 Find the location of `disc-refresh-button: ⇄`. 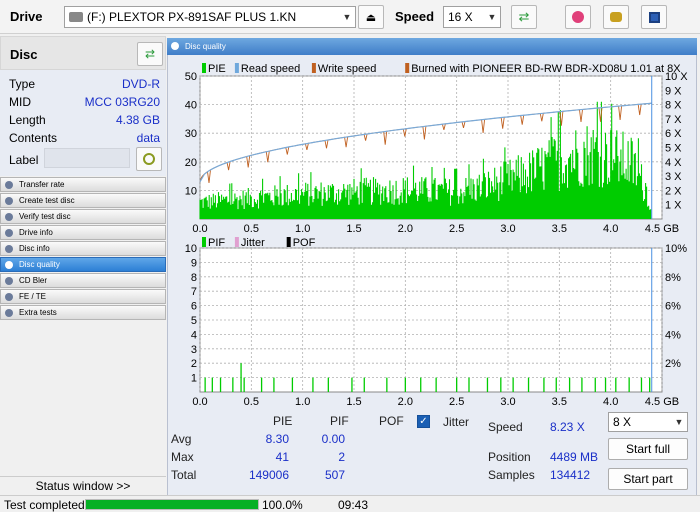

disc-refresh-button: ⇄ is located at coordinates (150, 54).